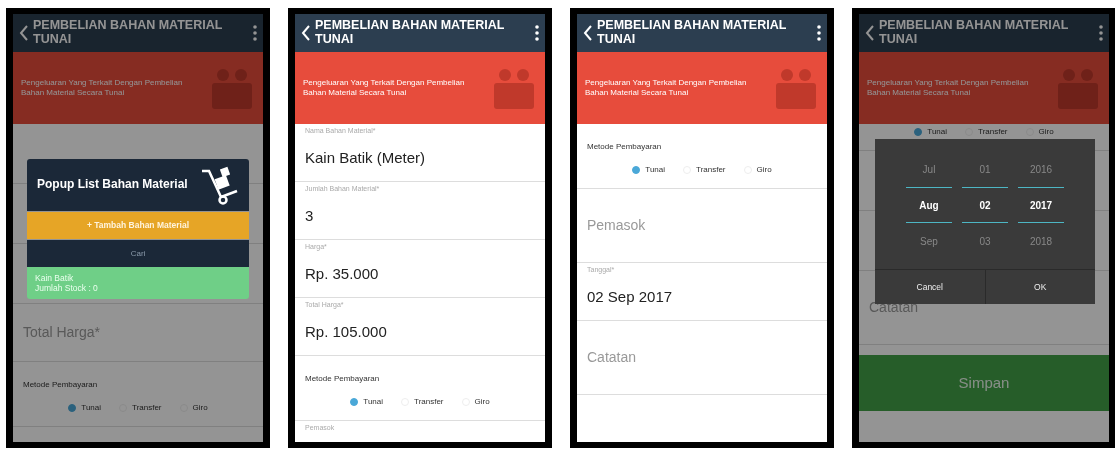 The image size is (1115, 453). What do you see at coordinates (985, 241) in the screenshot?
I see `picker-value: 03` at bounding box center [985, 241].